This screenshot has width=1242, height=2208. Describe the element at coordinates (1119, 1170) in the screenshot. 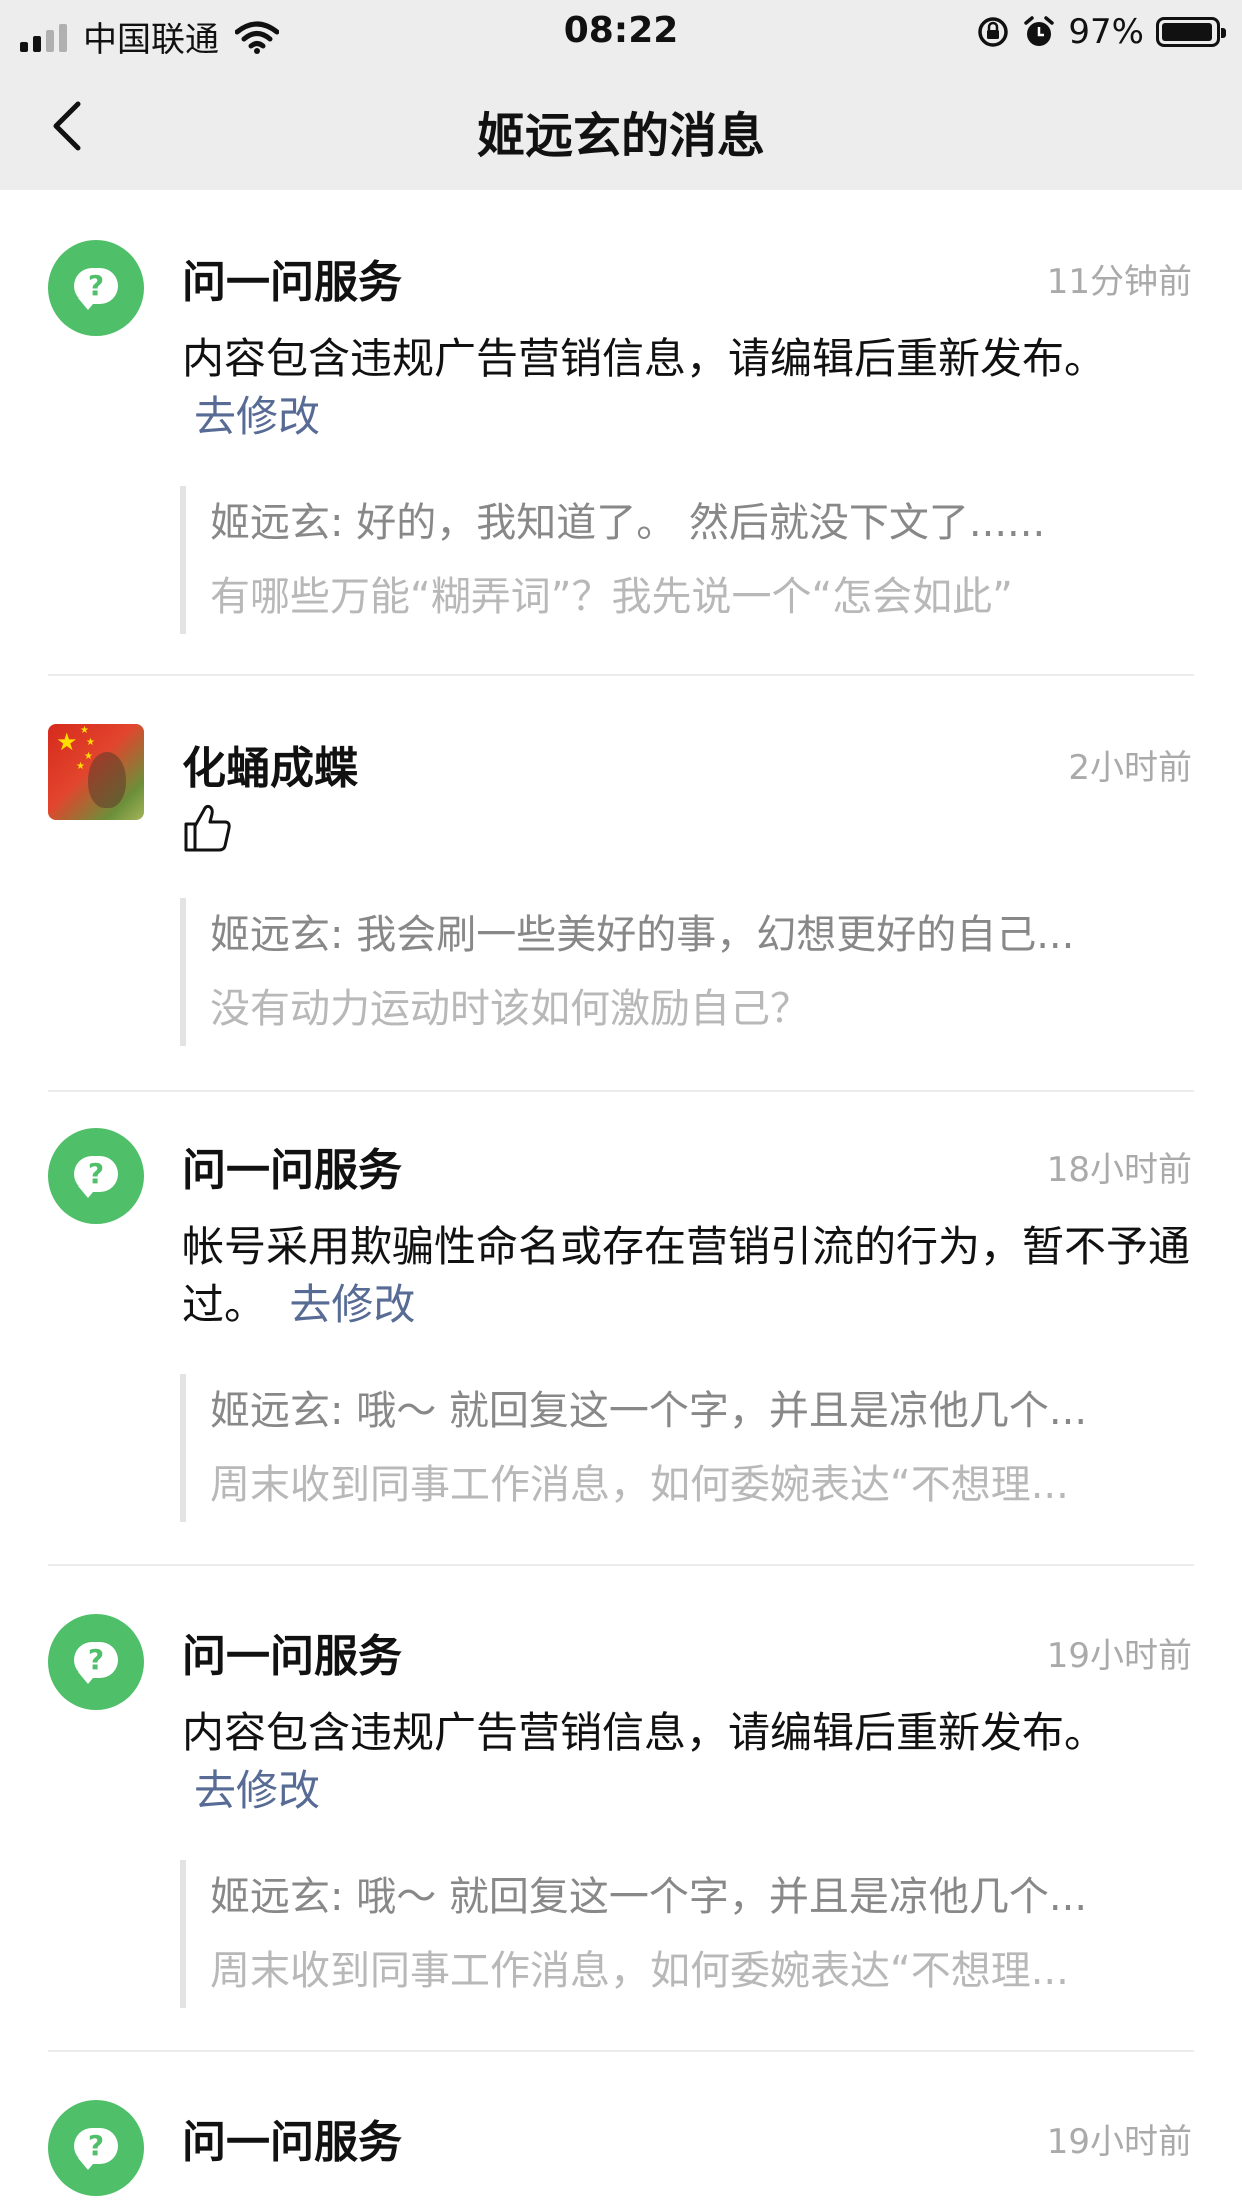

I see `timestamp: 18小时前` at that location.